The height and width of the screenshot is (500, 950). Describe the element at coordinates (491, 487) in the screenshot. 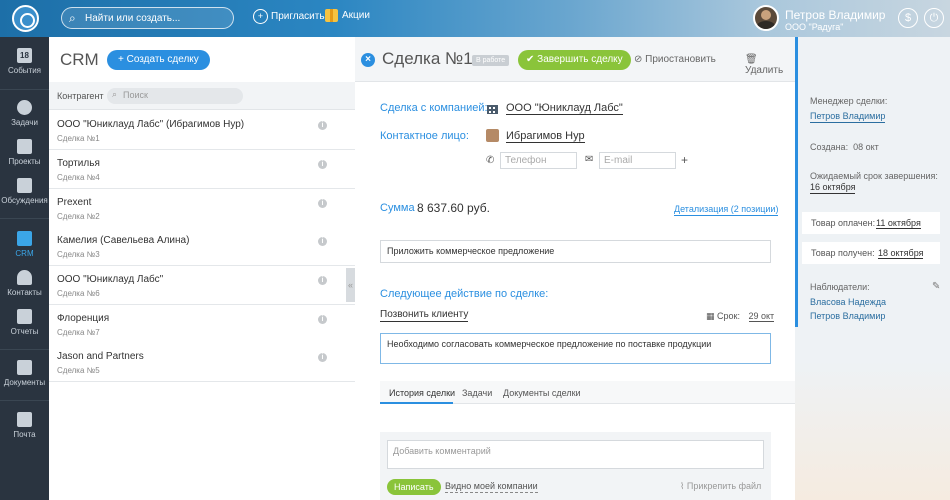

I see `visibility-dropdown: Видно моей компании` at that location.